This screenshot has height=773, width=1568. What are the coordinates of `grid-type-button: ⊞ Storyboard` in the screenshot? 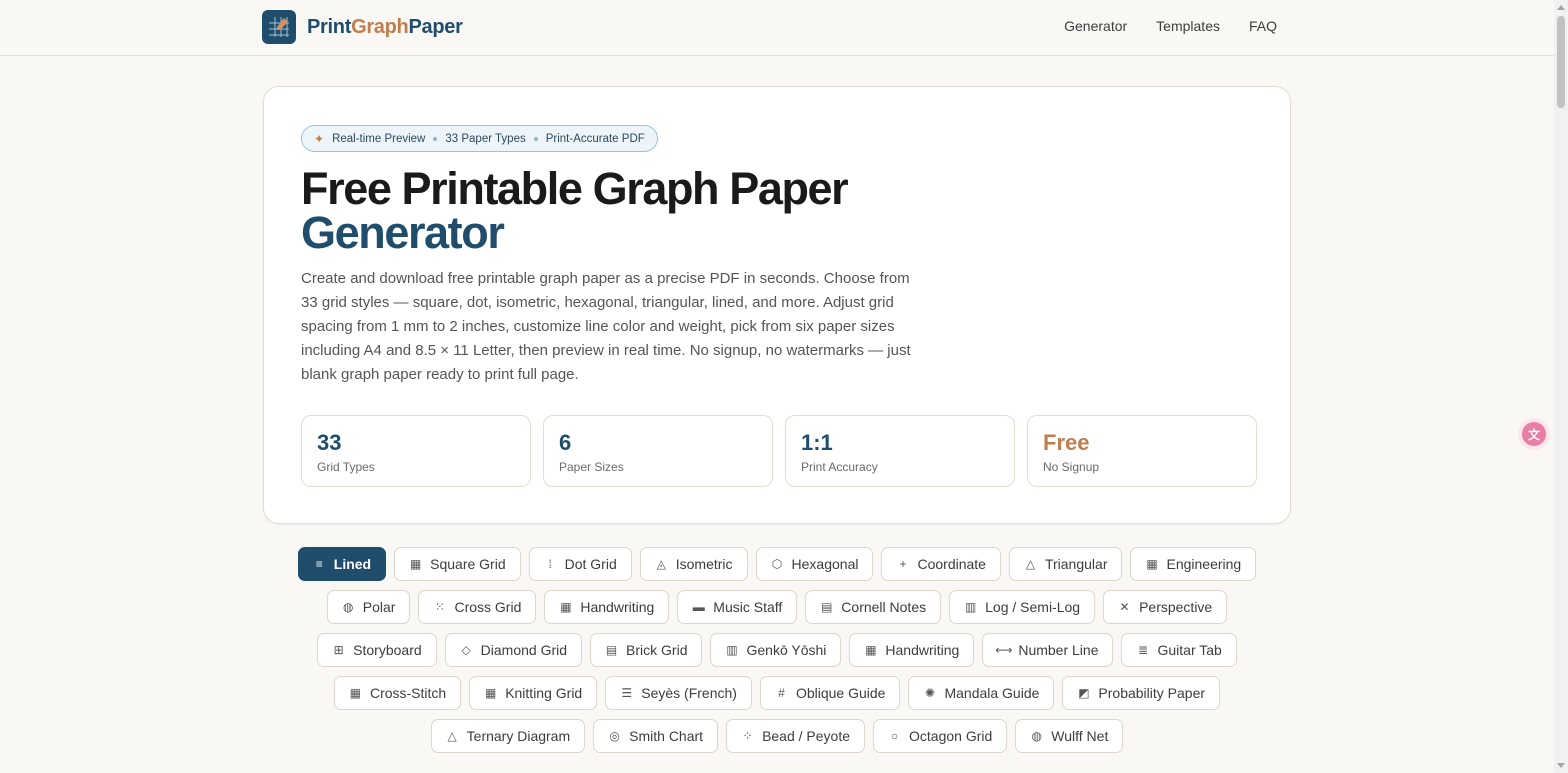 It's located at (377, 650).